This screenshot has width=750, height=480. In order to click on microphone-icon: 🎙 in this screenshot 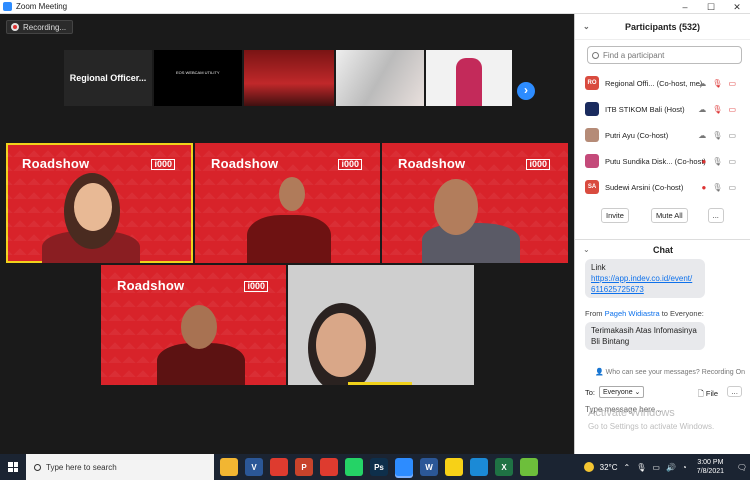, I will do `click(641, 467)`.